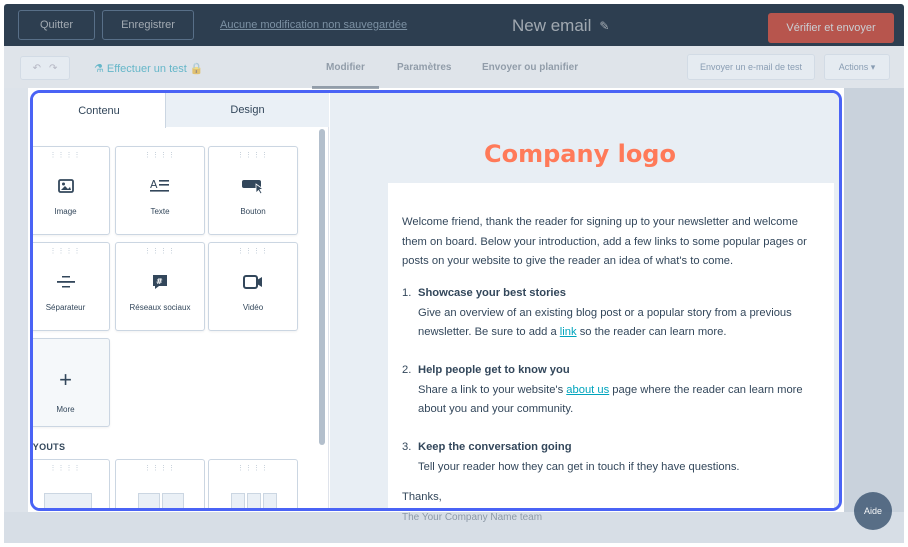 The width and height of the screenshot is (908, 547). What do you see at coordinates (407, 370) in the screenshot?
I see `list-number: 2.` at bounding box center [407, 370].